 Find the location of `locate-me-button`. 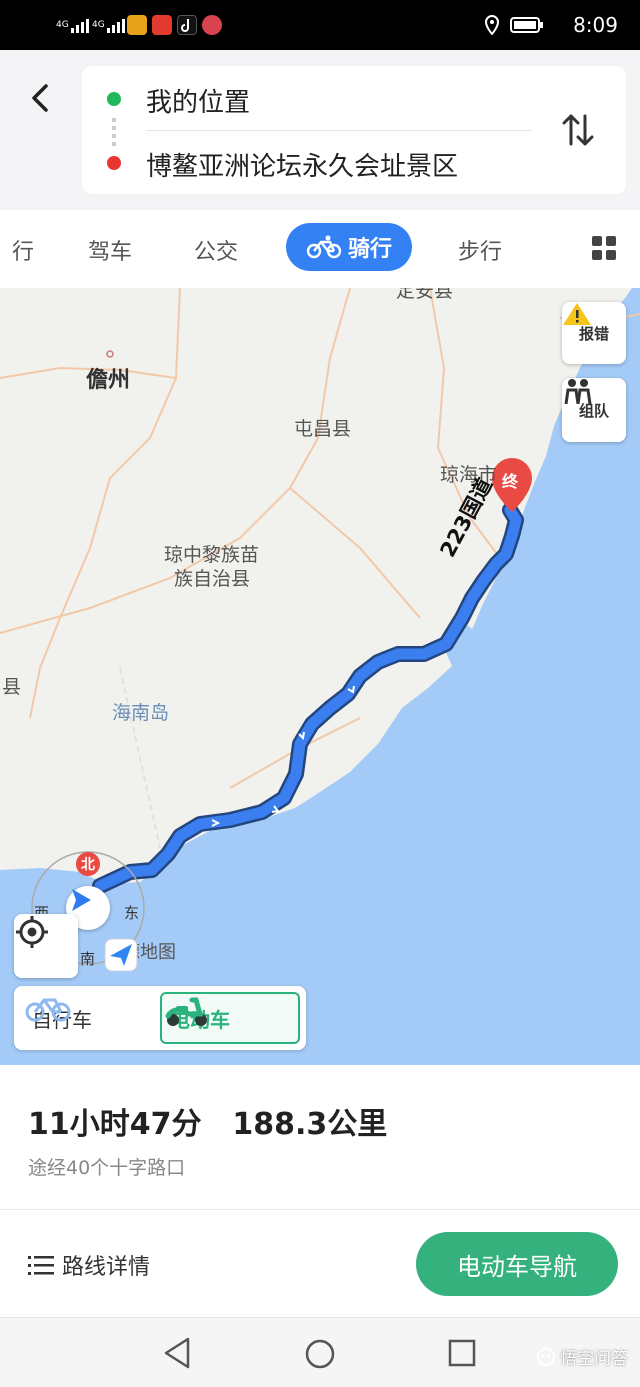

locate-me-button is located at coordinates (46, 946).